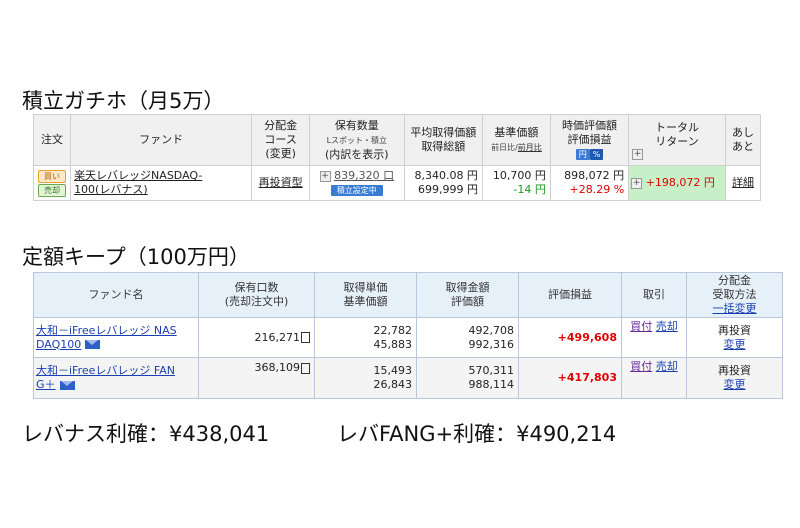 The image size is (800, 528). Describe the element at coordinates (365, 295) in the screenshot. I see `col-unit-price: 取得単価 基準価額` at that location.